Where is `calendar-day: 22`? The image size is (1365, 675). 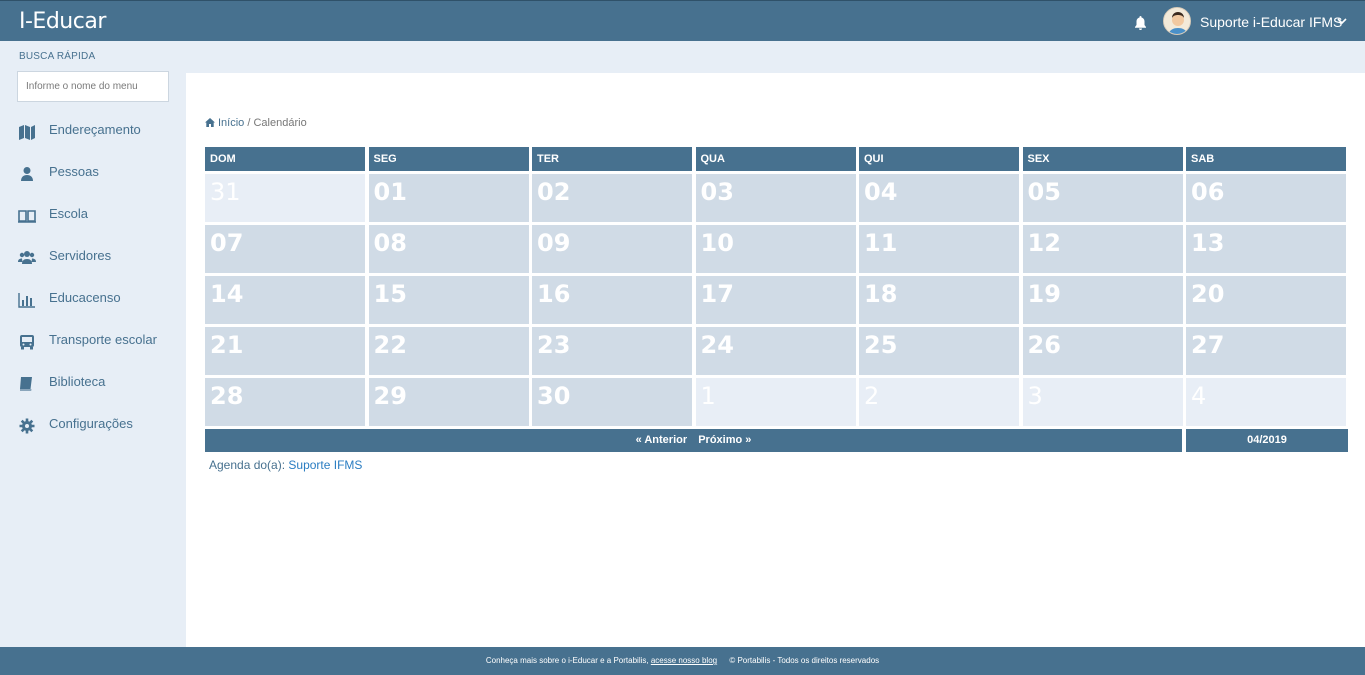
calendar-day: 22 is located at coordinates (448, 351).